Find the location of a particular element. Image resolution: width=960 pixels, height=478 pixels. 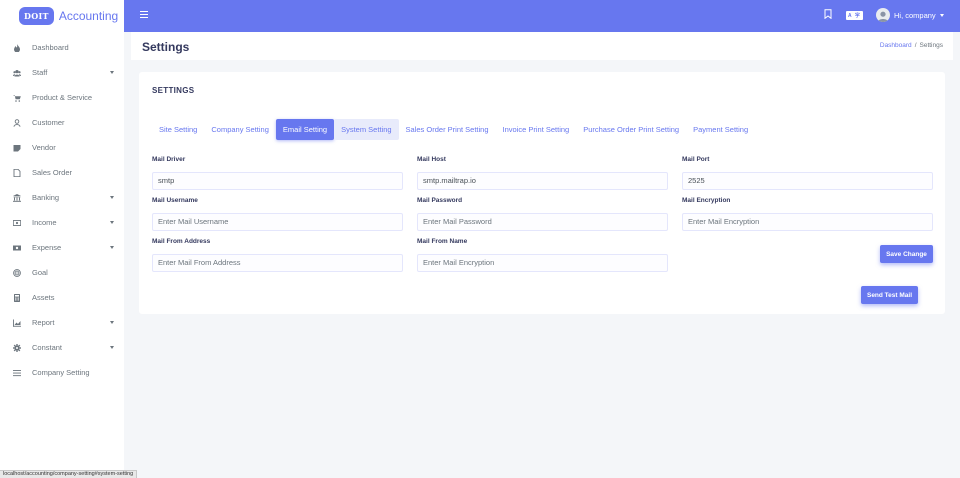

tab-sales-order-print-setting: Sales Order Print Setting is located at coordinates (447, 129).